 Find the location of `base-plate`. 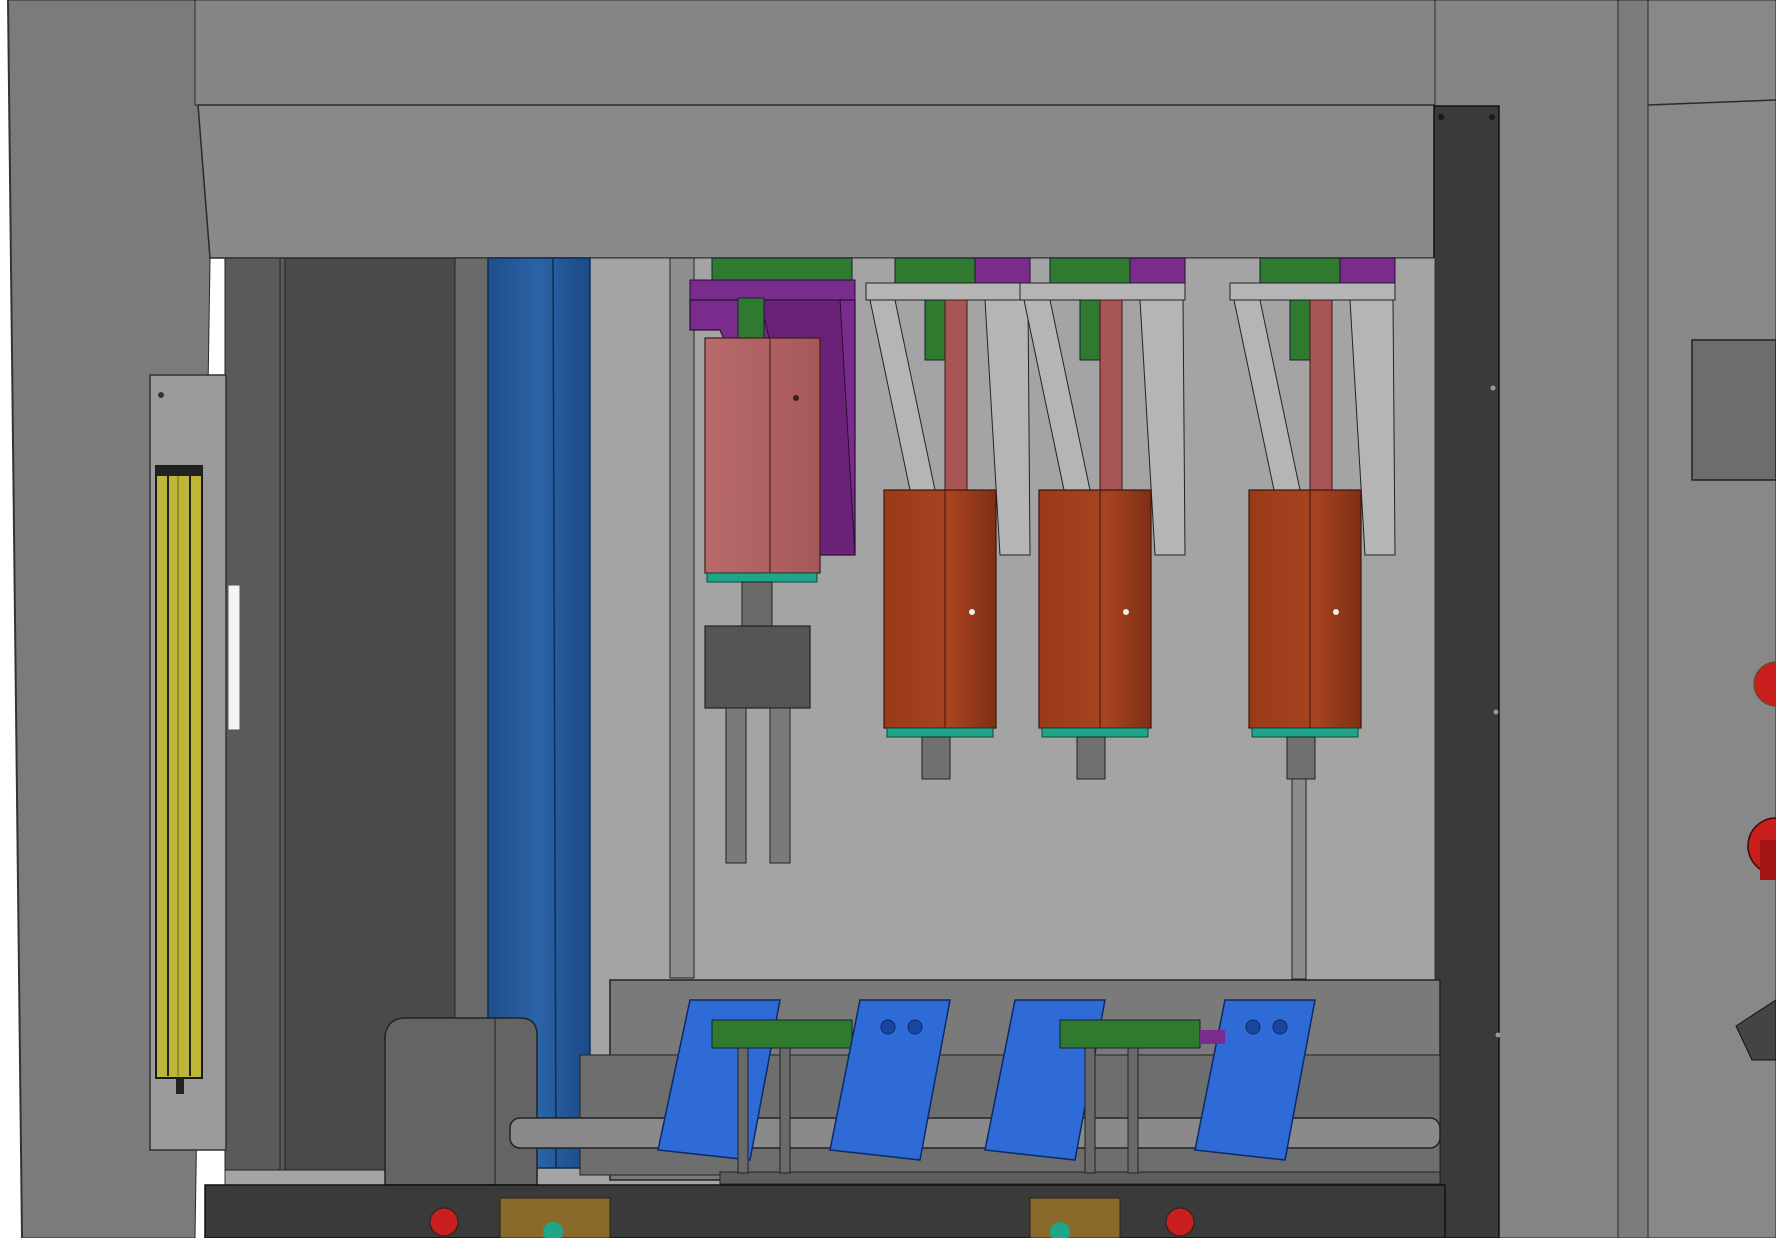

base-plate is located at coordinates (825, 1211).